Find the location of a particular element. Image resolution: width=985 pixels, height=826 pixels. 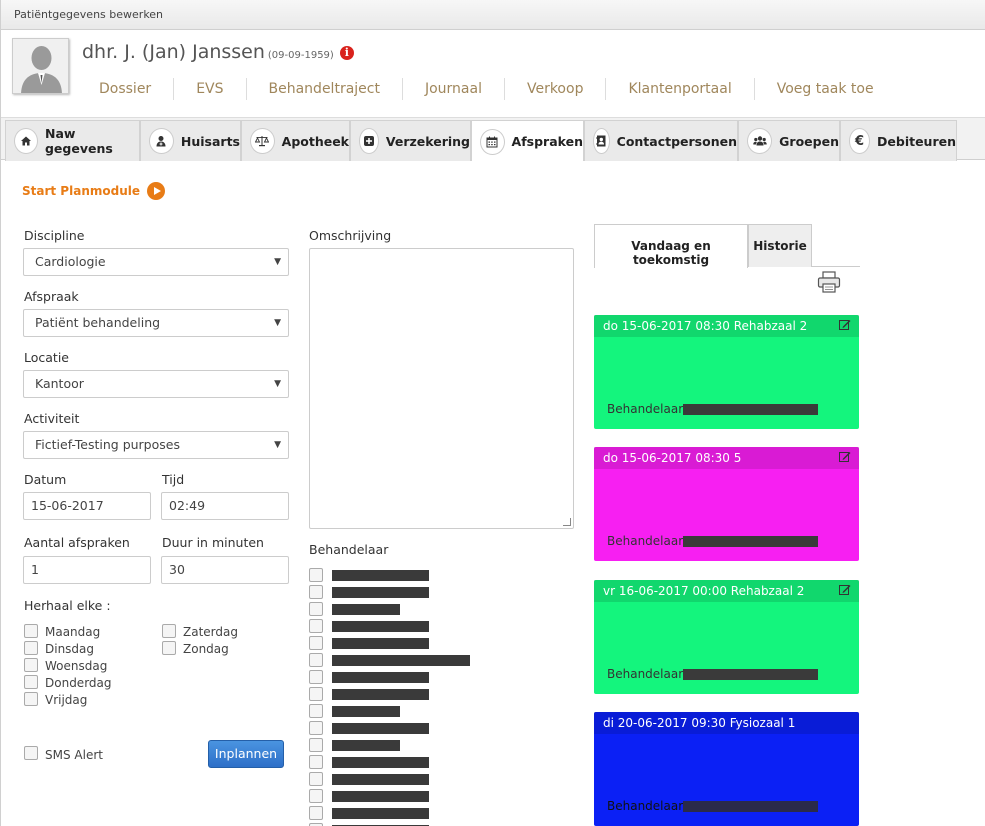

nav-klantenportaal: Klantenportaal is located at coordinates (680, 89).